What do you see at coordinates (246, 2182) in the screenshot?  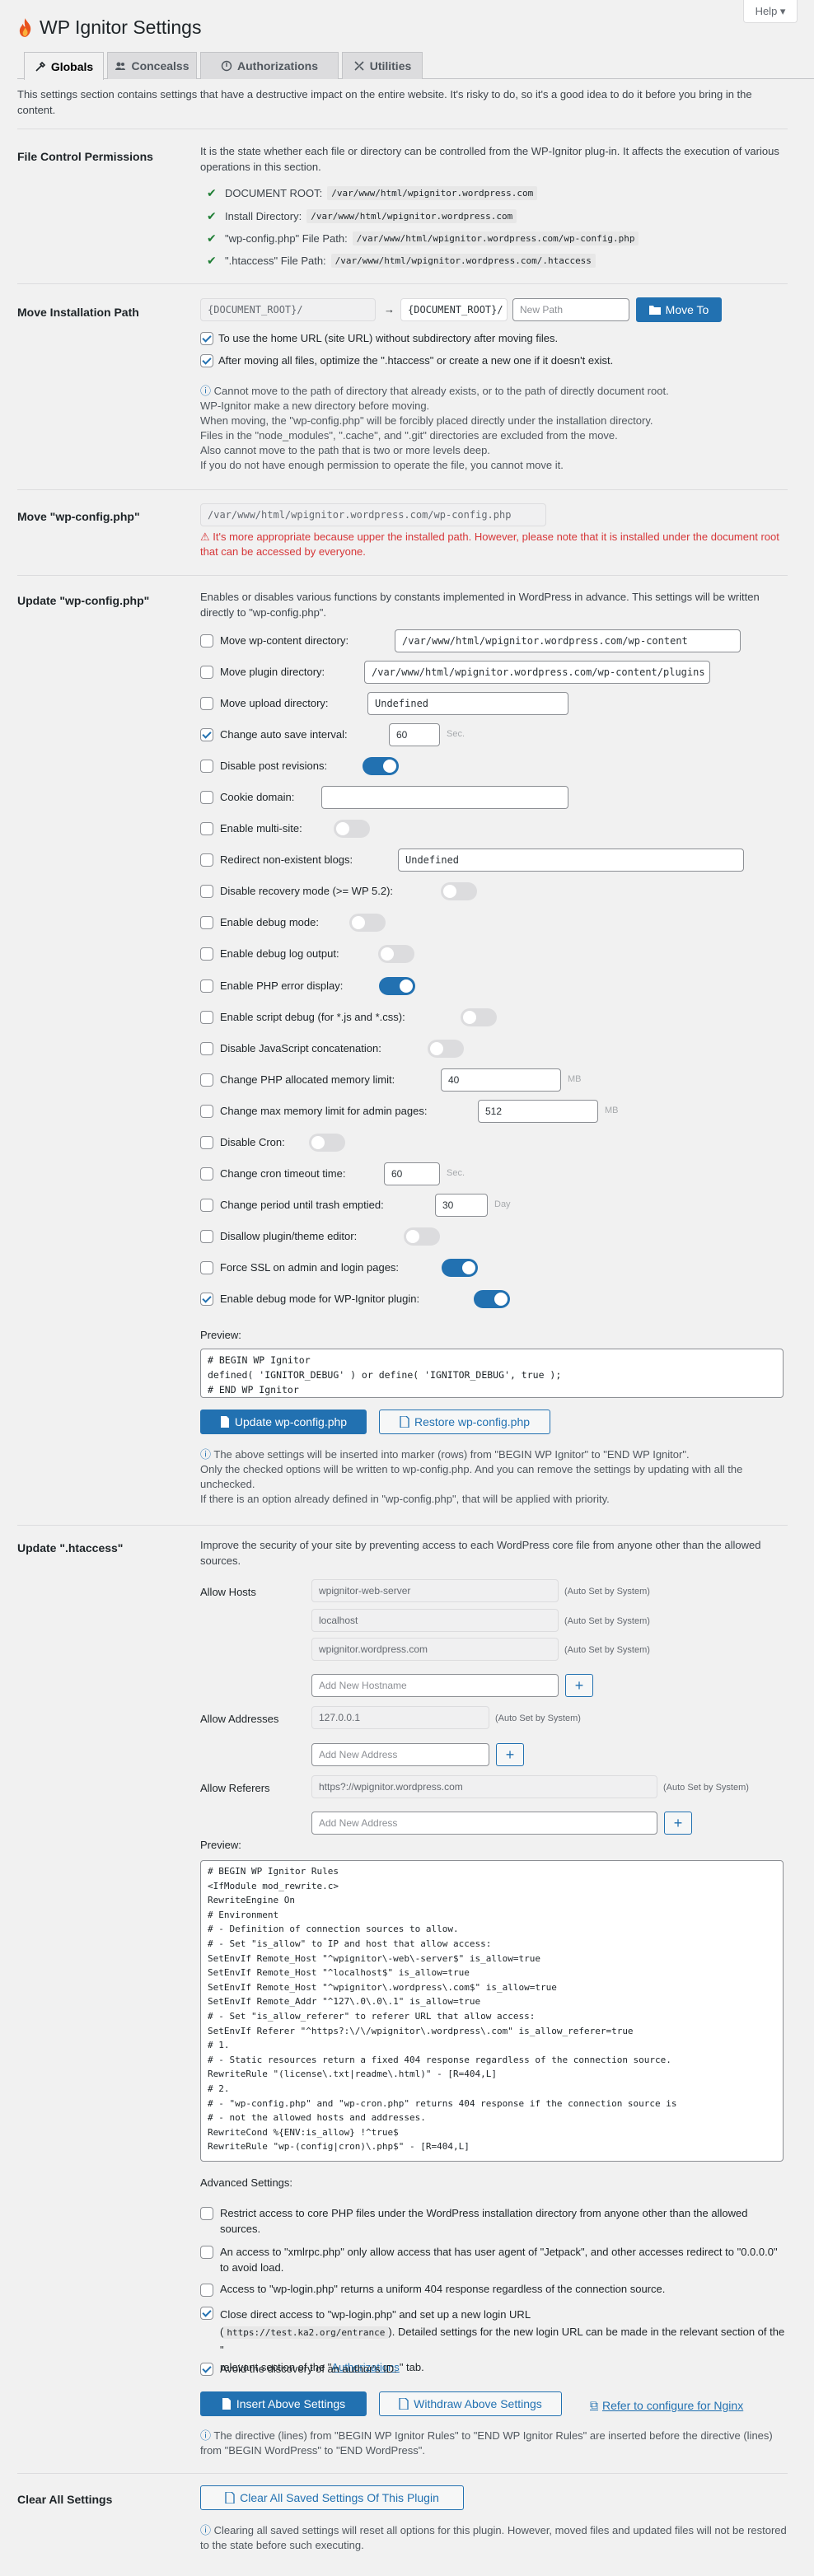 I see `advanced-settings-label: Advanced Settings:` at bounding box center [246, 2182].